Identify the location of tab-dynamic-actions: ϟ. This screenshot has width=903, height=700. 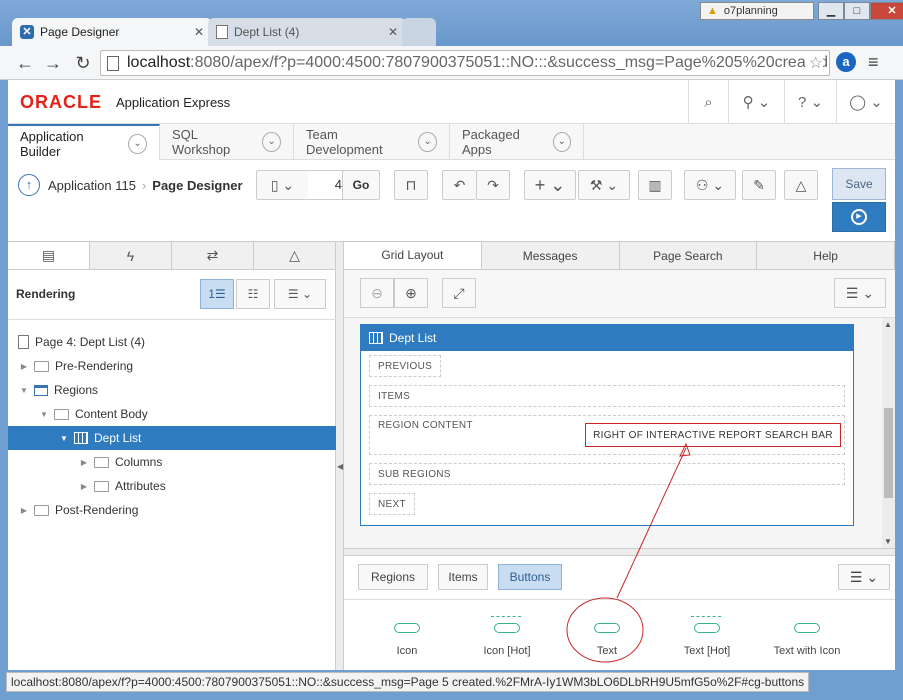
(131, 255).